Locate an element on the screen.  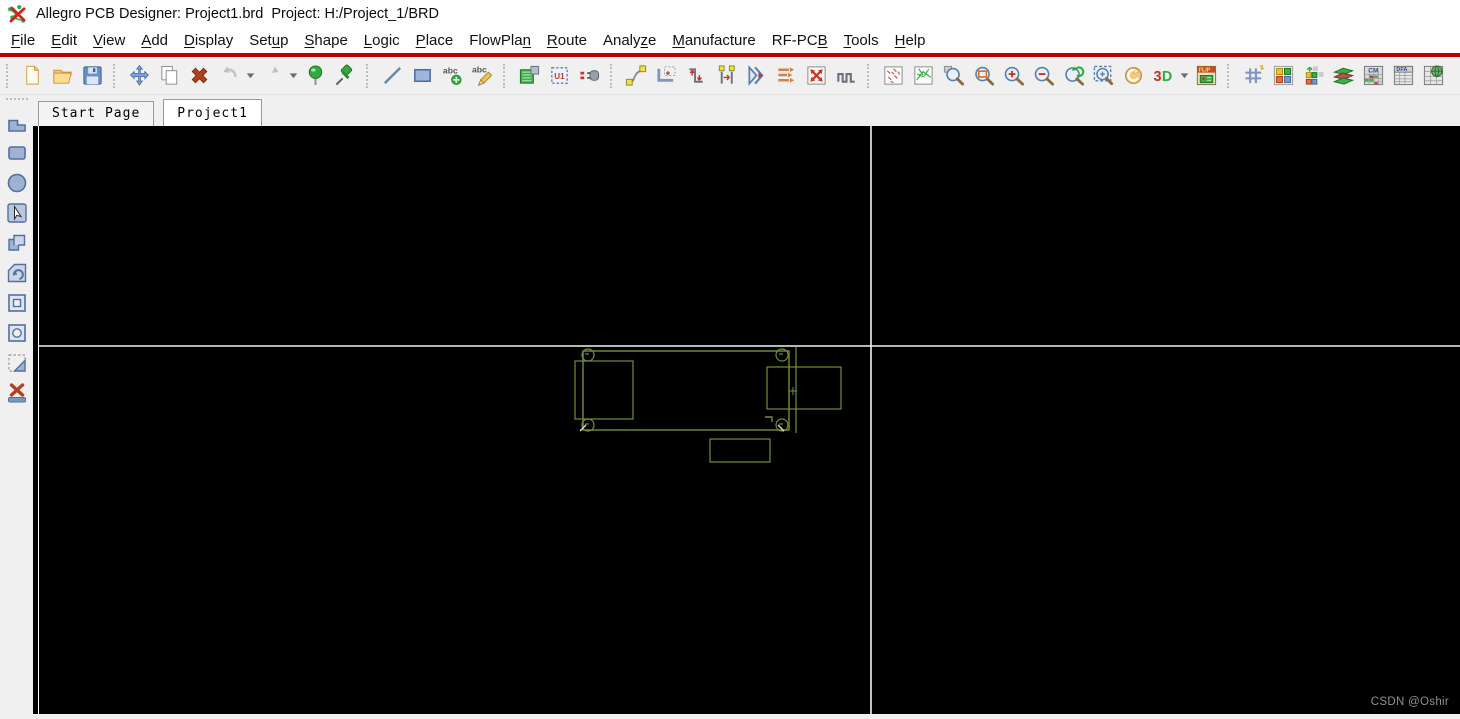
redraw-button is located at coordinates (1133, 76).